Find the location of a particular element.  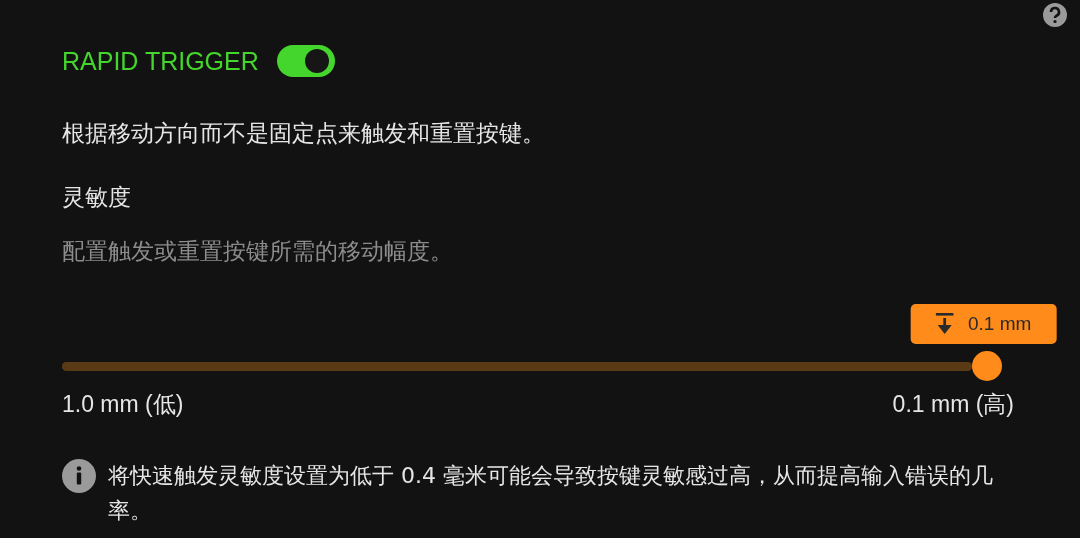

help-icon is located at coordinates (1055, 15).